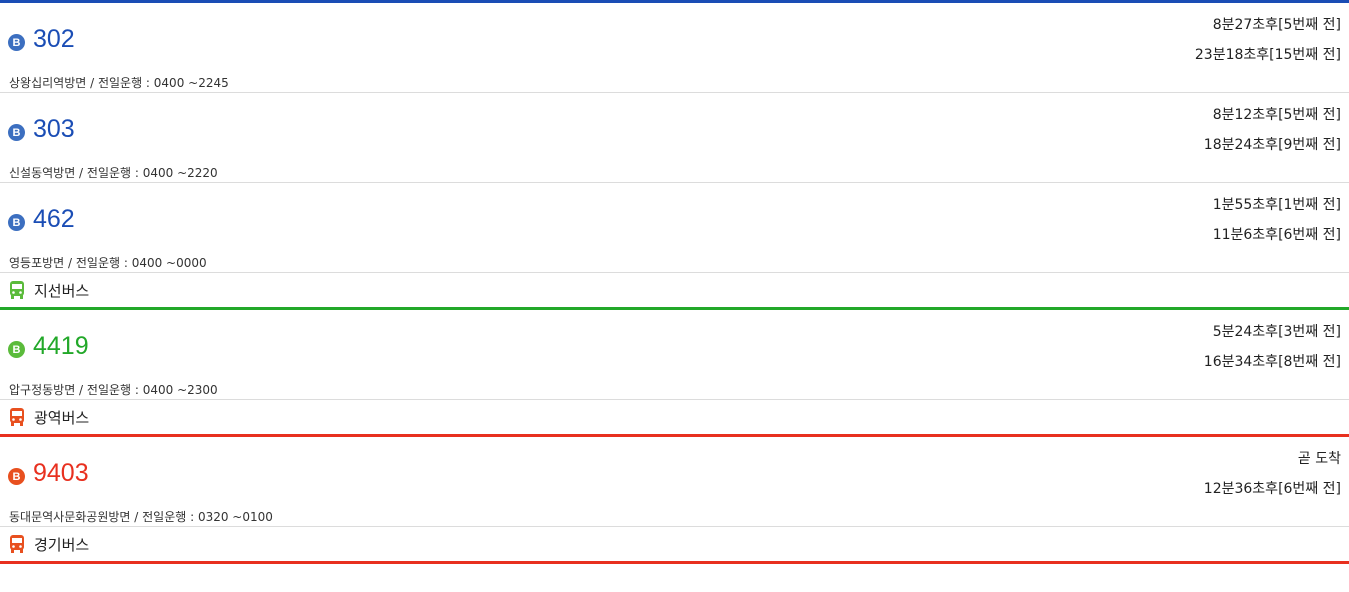 The height and width of the screenshot is (592, 1349). What do you see at coordinates (674, 417) in the screenshot?
I see `bus-type-header-express: 광역버스` at bounding box center [674, 417].